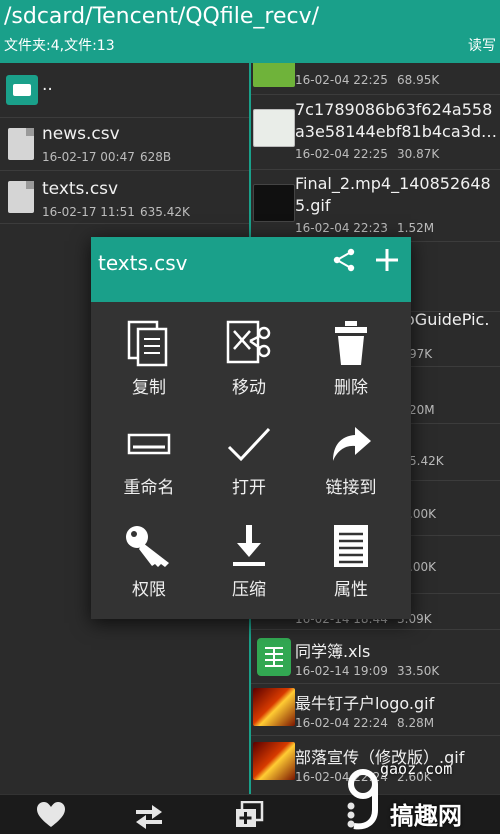 Image resolution: width=500 pixels, height=834 pixels. What do you see at coordinates (47, 85) in the screenshot?
I see `parent-dir-label: ..` at bounding box center [47, 85].